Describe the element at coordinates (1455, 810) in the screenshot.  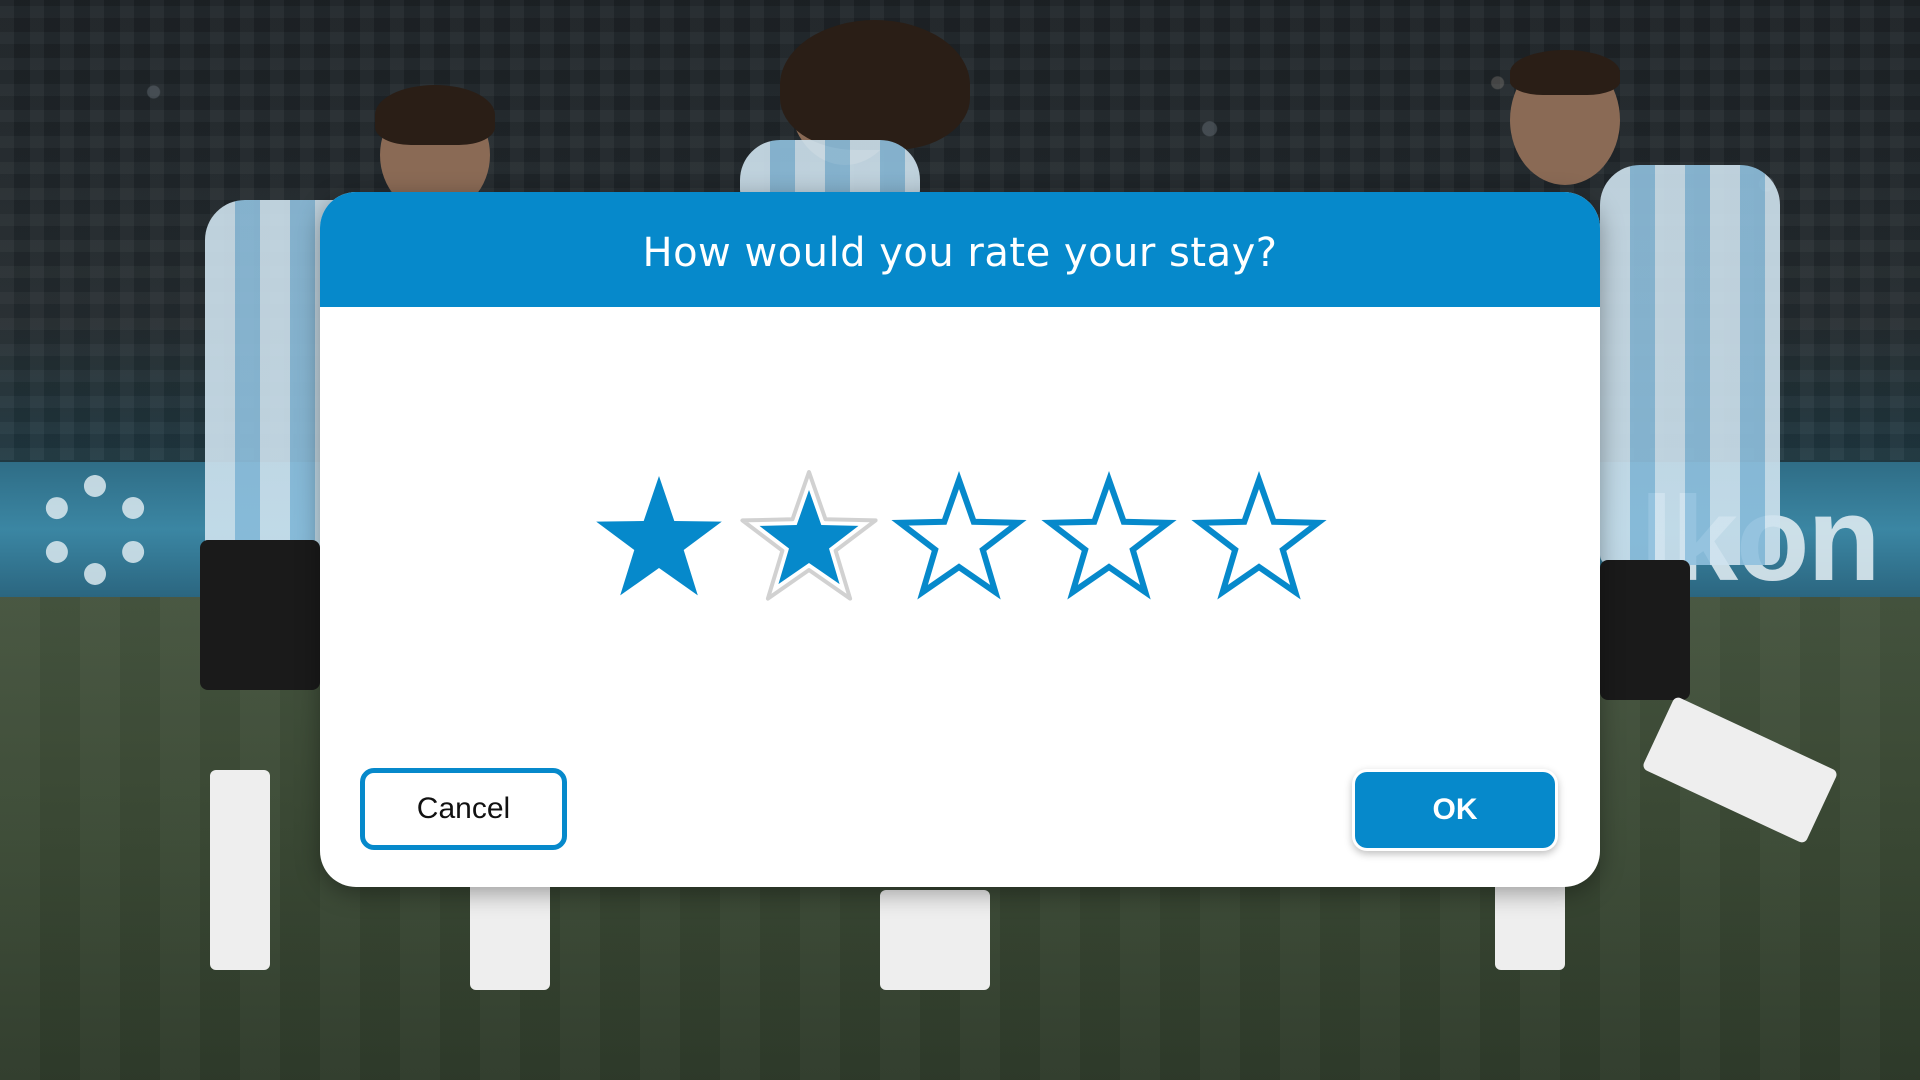
I see `ok-button: OK` at that location.